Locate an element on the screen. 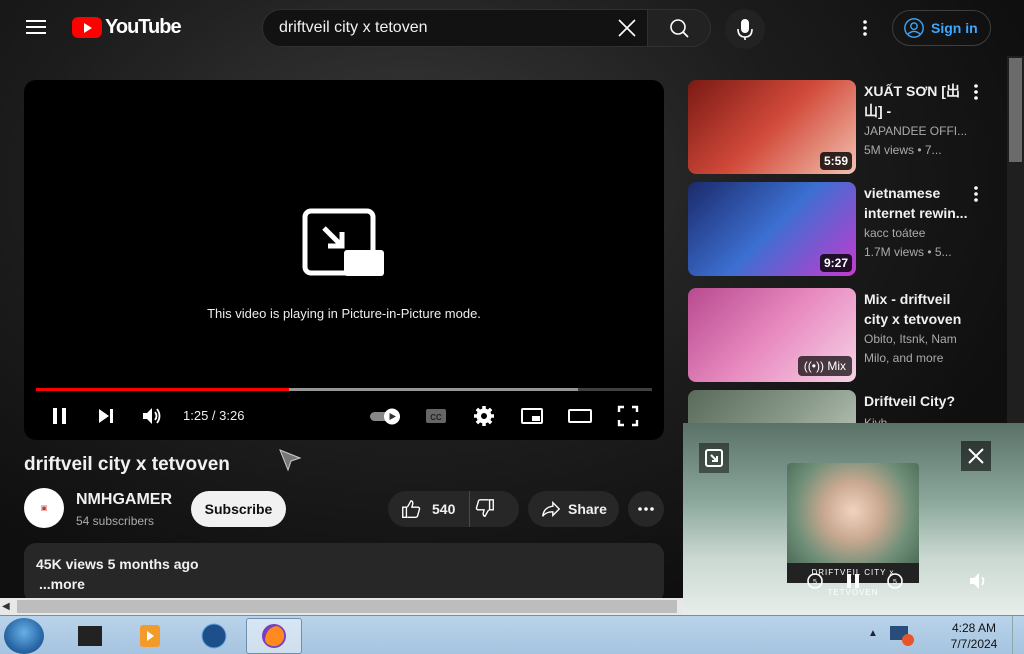 This screenshot has width=1024, height=654. like-dislike-group: 540 is located at coordinates (453, 509).